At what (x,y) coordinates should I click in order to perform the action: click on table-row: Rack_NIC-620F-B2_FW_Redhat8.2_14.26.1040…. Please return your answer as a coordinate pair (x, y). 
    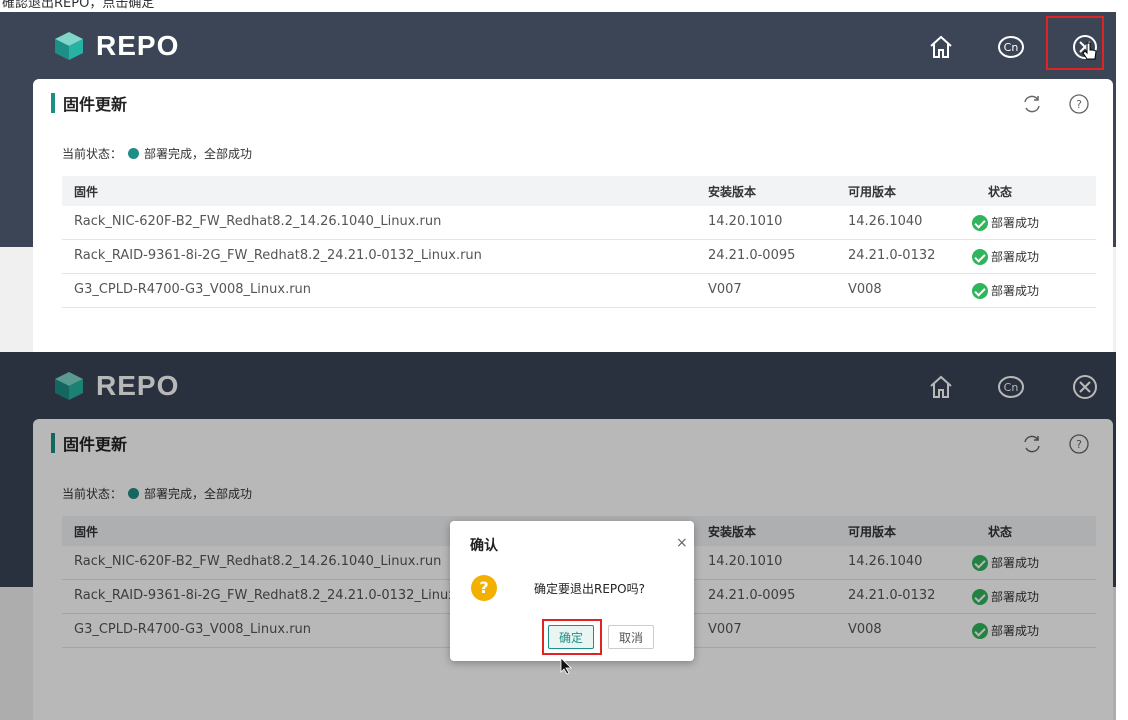
    Looking at the image, I should click on (579, 223).